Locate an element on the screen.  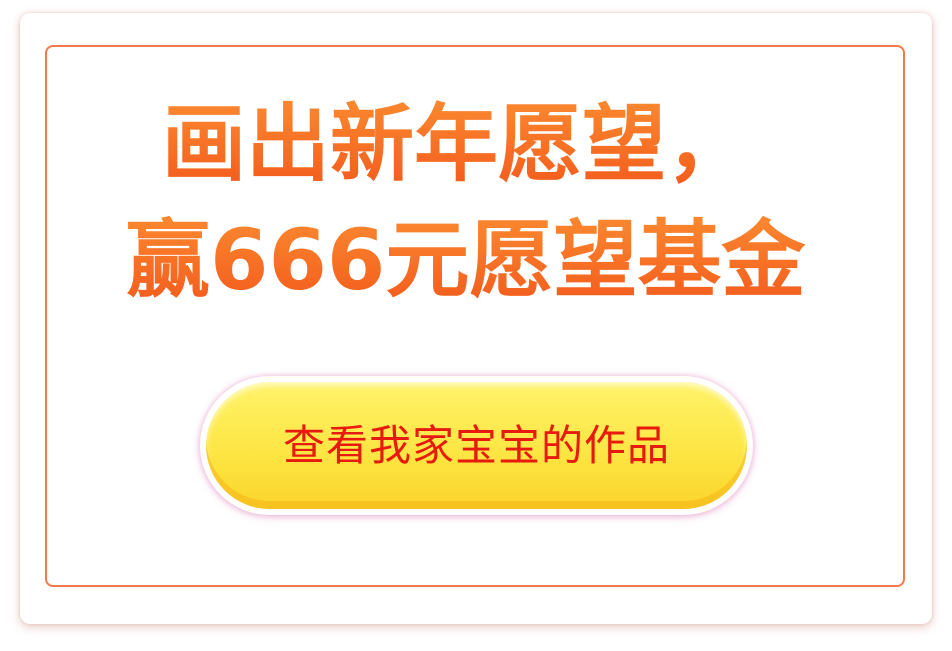
cta-button-label: 查看我家宝宝的作品 is located at coordinates (476, 445).